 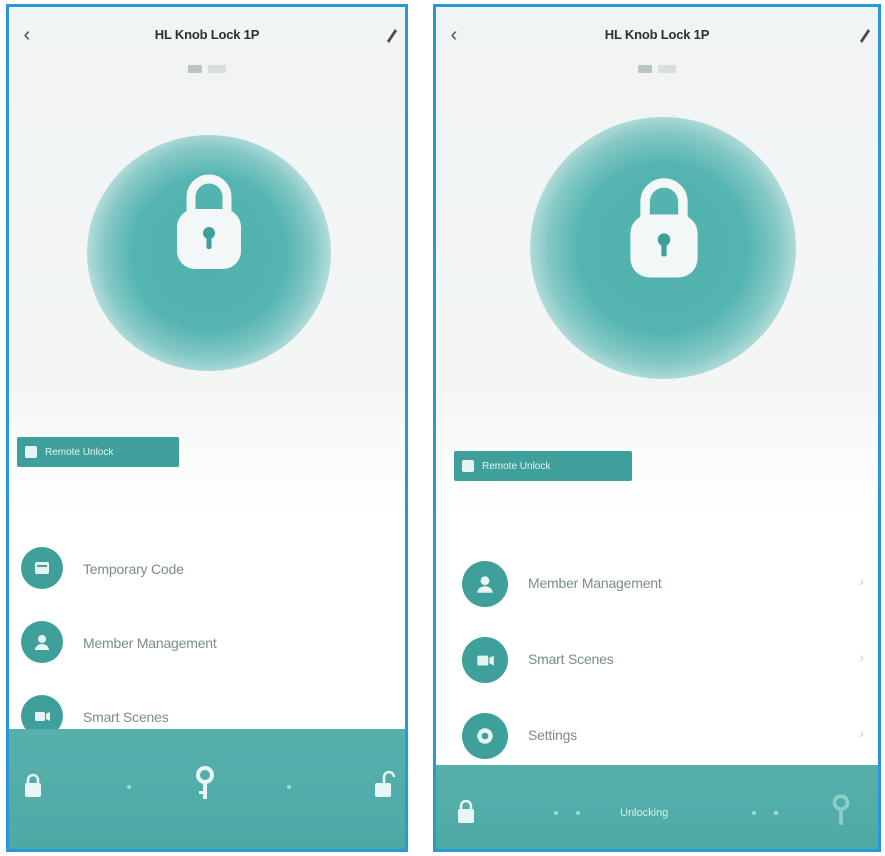 What do you see at coordinates (485, 660) in the screenshot?
I see `scene-icon` at bounding box center [485, 660].